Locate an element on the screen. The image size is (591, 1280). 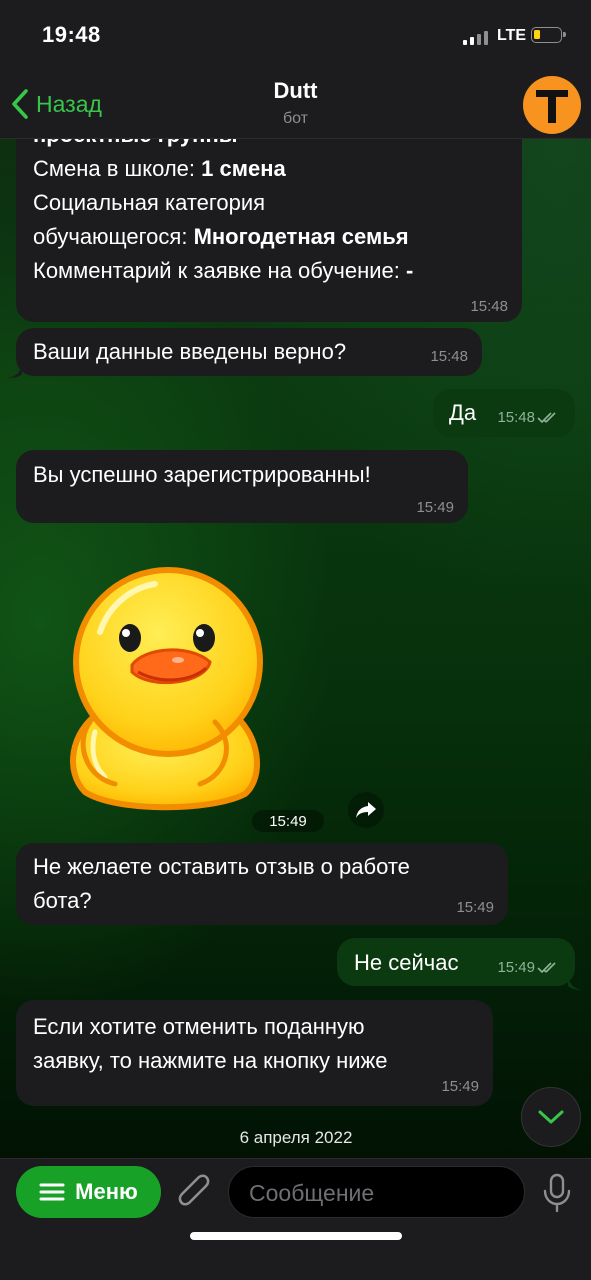
chat-header-overlay: Назад Dutt бот is located at coordinates (295, 104).